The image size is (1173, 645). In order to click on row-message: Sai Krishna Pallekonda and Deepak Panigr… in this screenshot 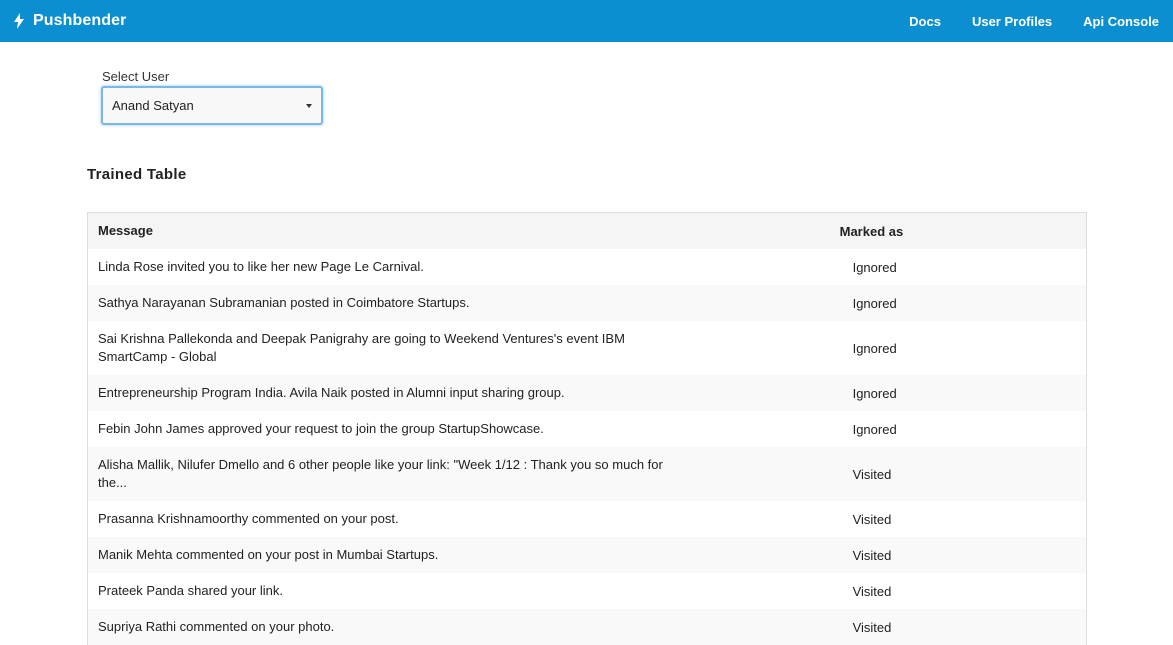, I will do `click(361, 347)`.